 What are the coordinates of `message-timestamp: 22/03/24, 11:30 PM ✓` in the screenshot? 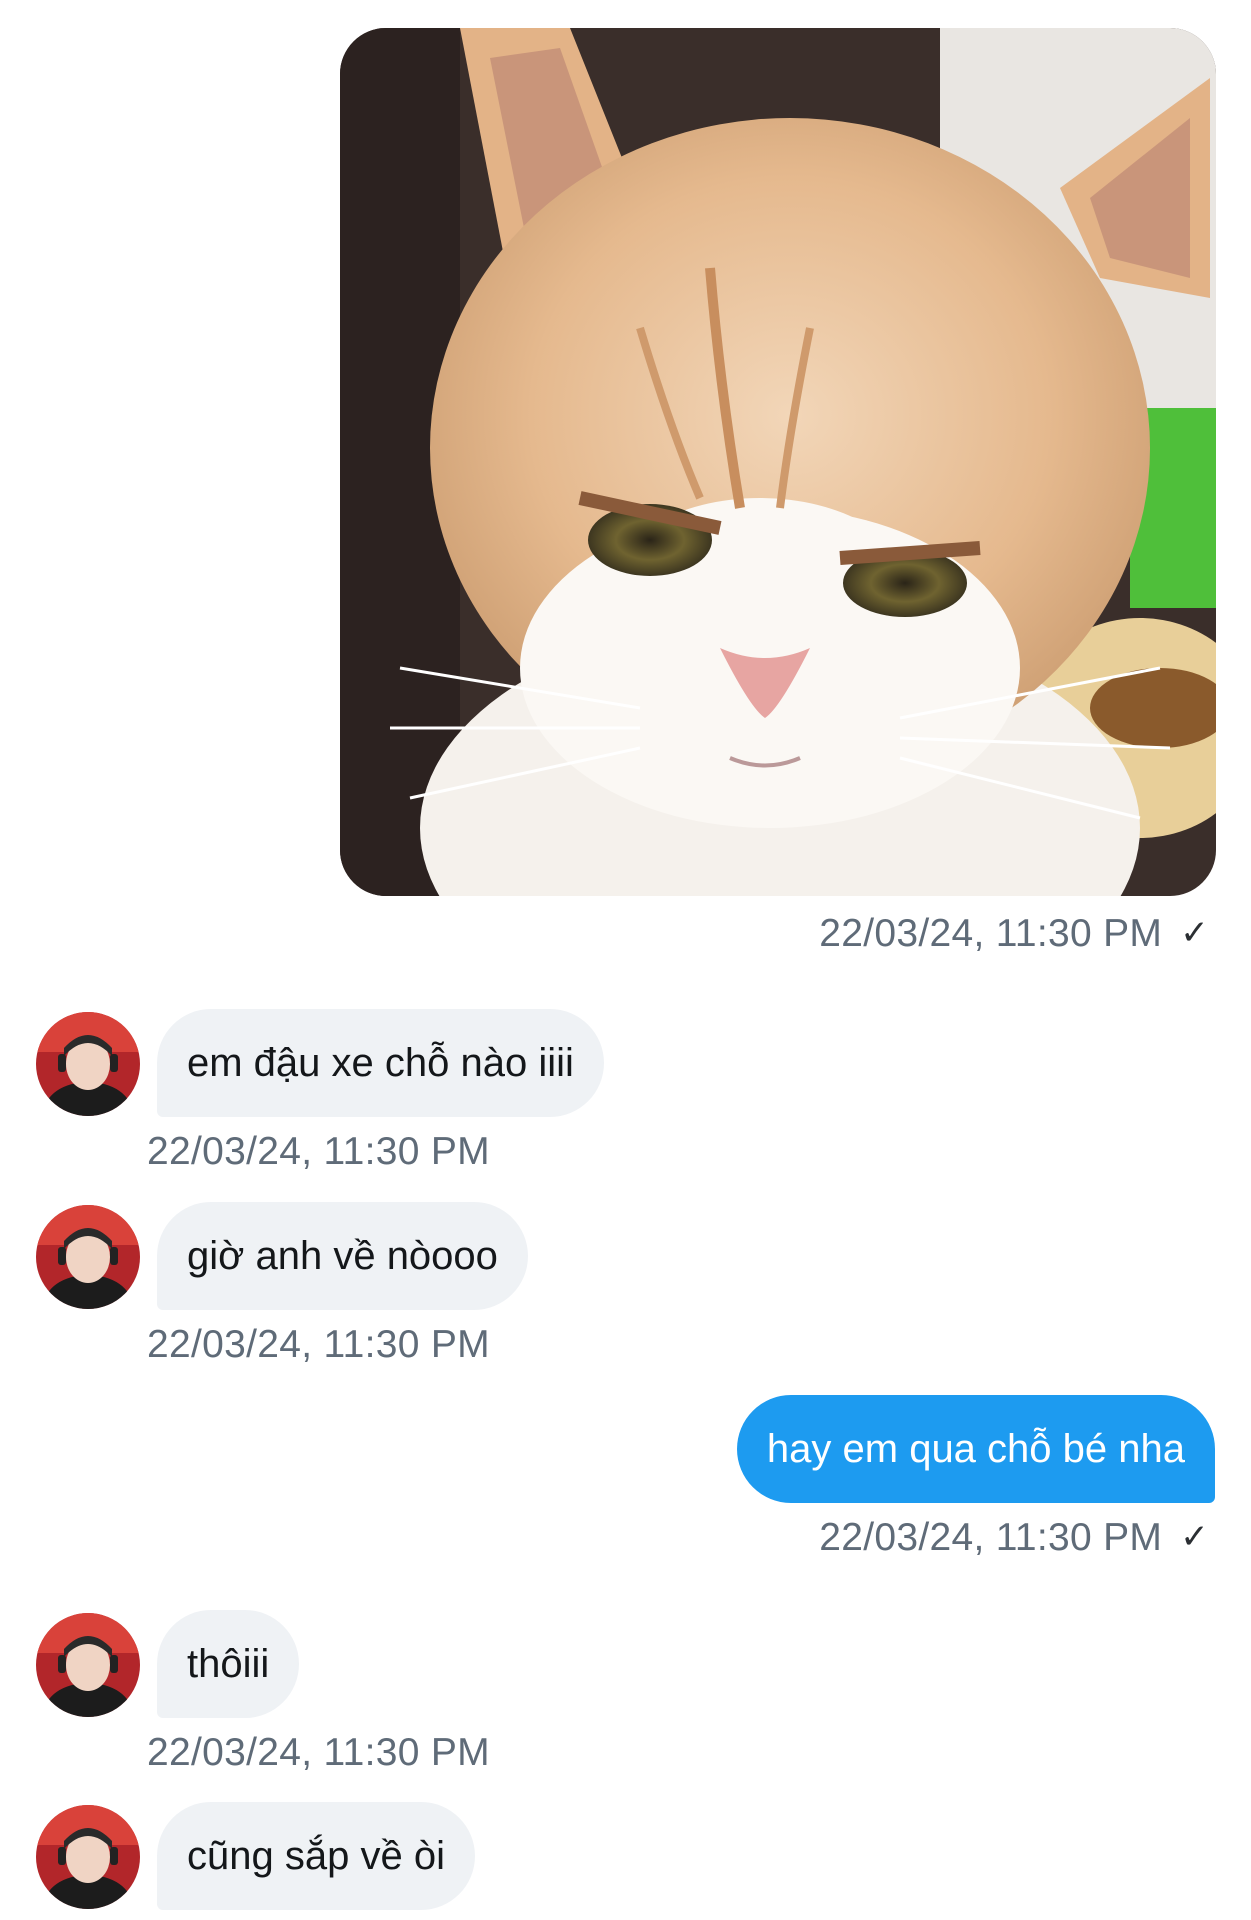 It's located at (1014, 1538).